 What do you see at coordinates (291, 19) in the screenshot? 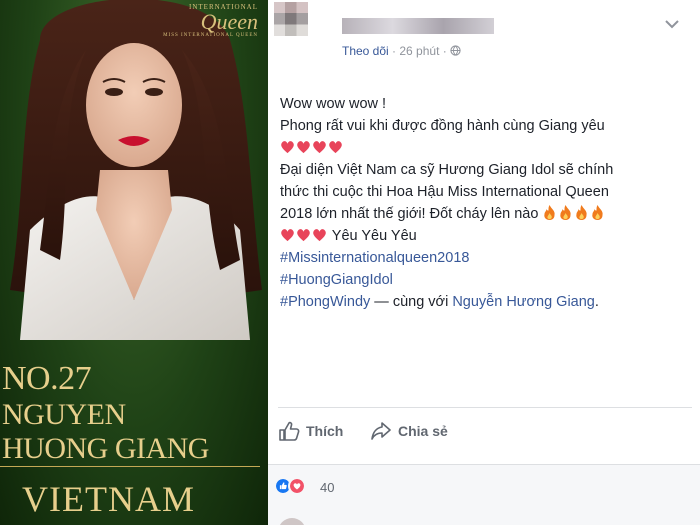
I see `author-avatar` at bounding box center [291, 19].